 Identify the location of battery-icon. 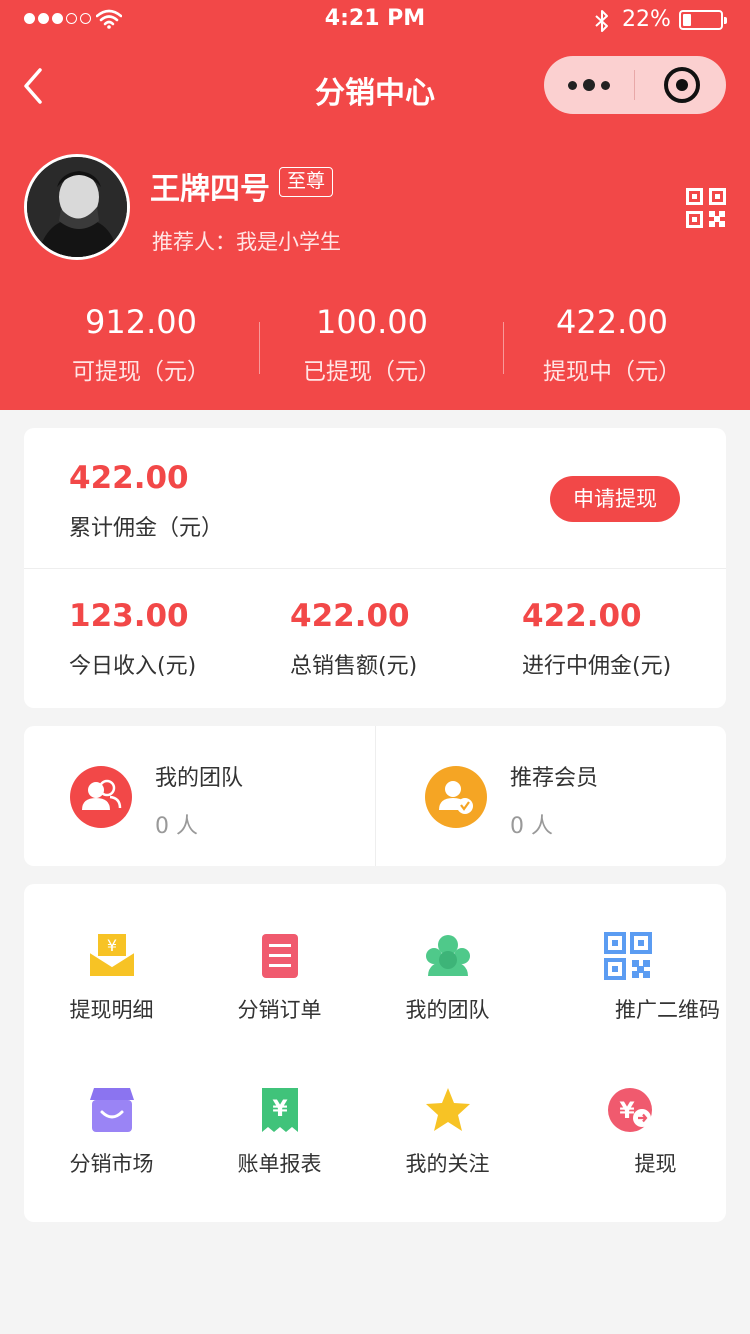
(703, 20).